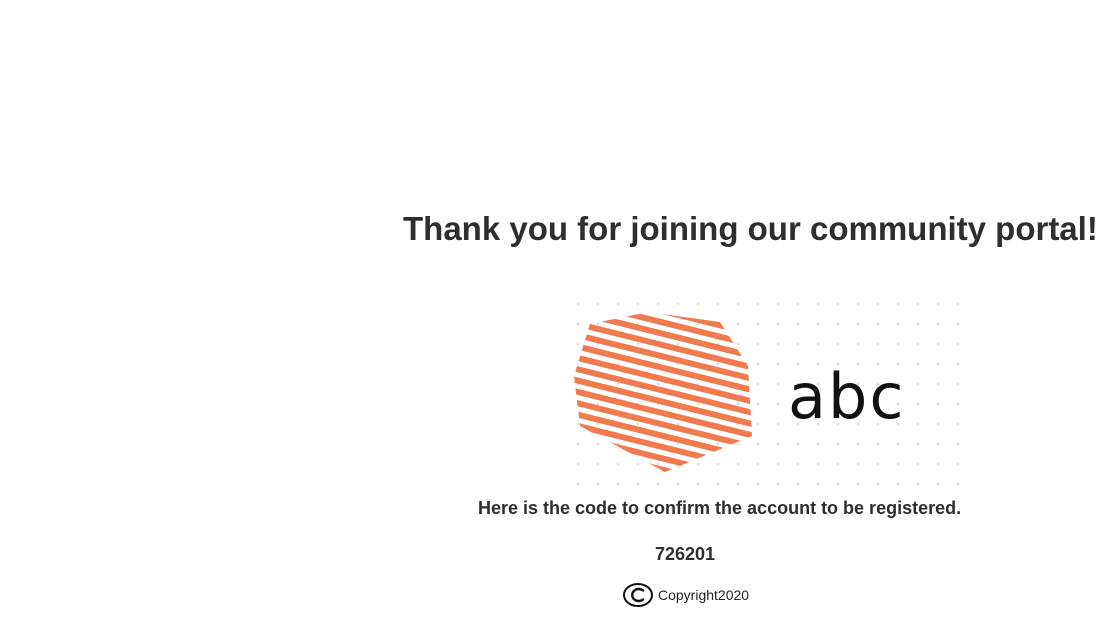 Image resolution: width=1116 pixels, height=644 pixels. What do you see at coordinates (704, 595) in the screenshot?
I see `copyright-text: Copyright2020` at bounding box center [704, 595].